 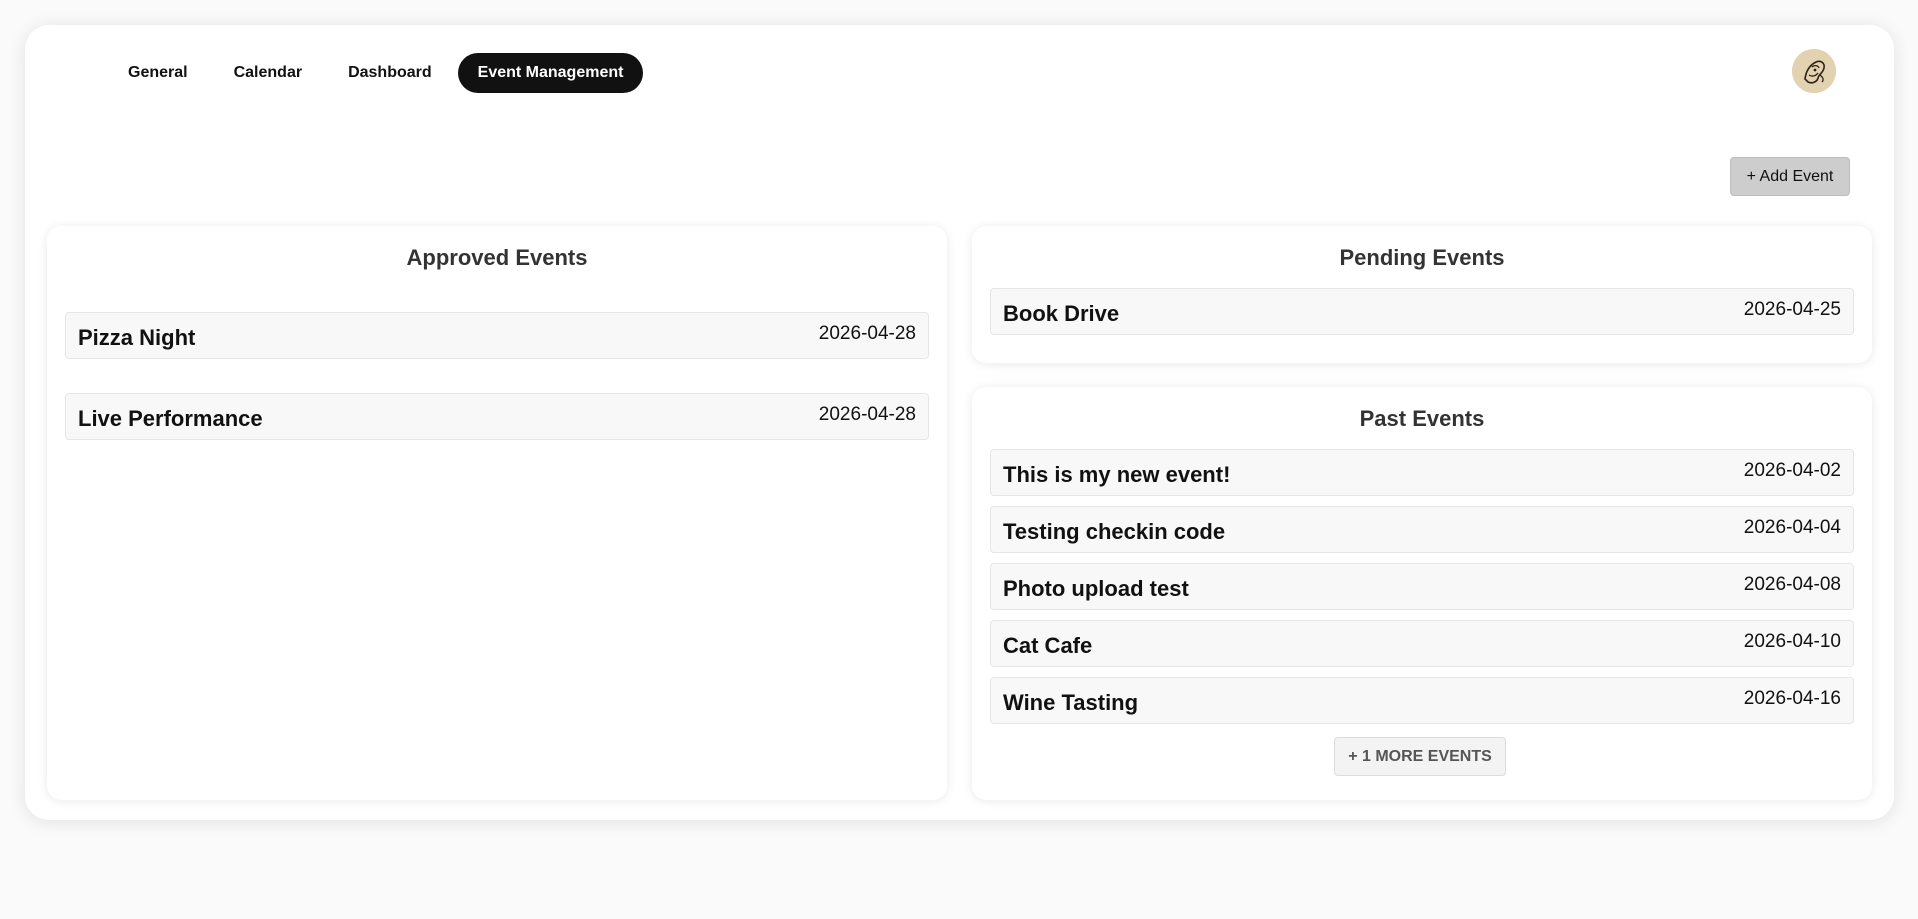 What do you see at coordinates (497, 335) in the screenshot?
I see `approved-event-row: Pizza Night 2026-04-28` at bounding box center [497, 335].